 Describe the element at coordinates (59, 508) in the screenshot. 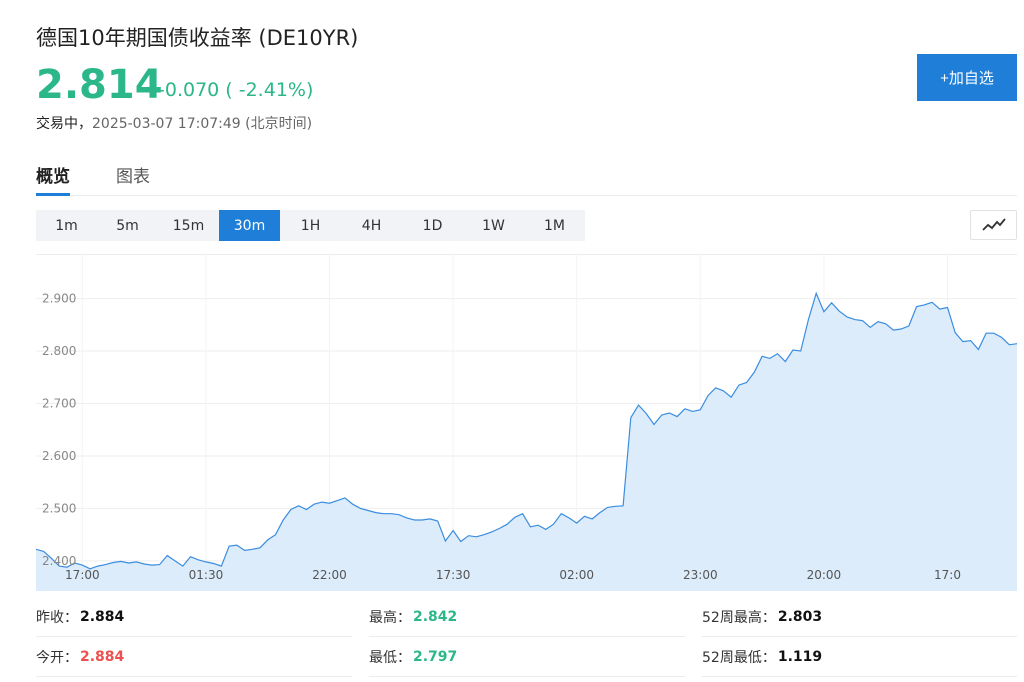

I see `y-tick-label: 2.500` at that location.